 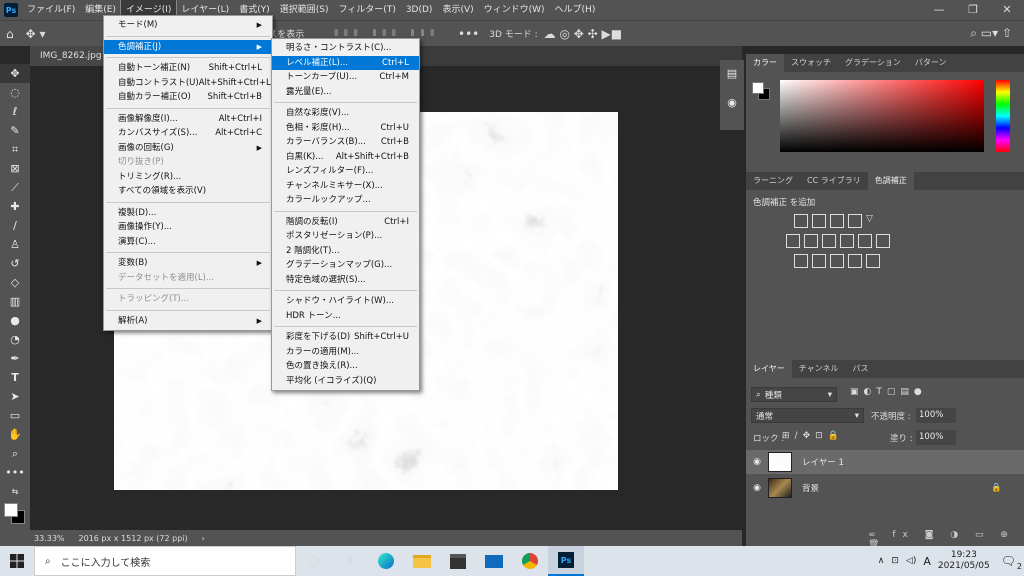 I want to click on stamp-tool-icon: ♙, so click(x=15, y=244).